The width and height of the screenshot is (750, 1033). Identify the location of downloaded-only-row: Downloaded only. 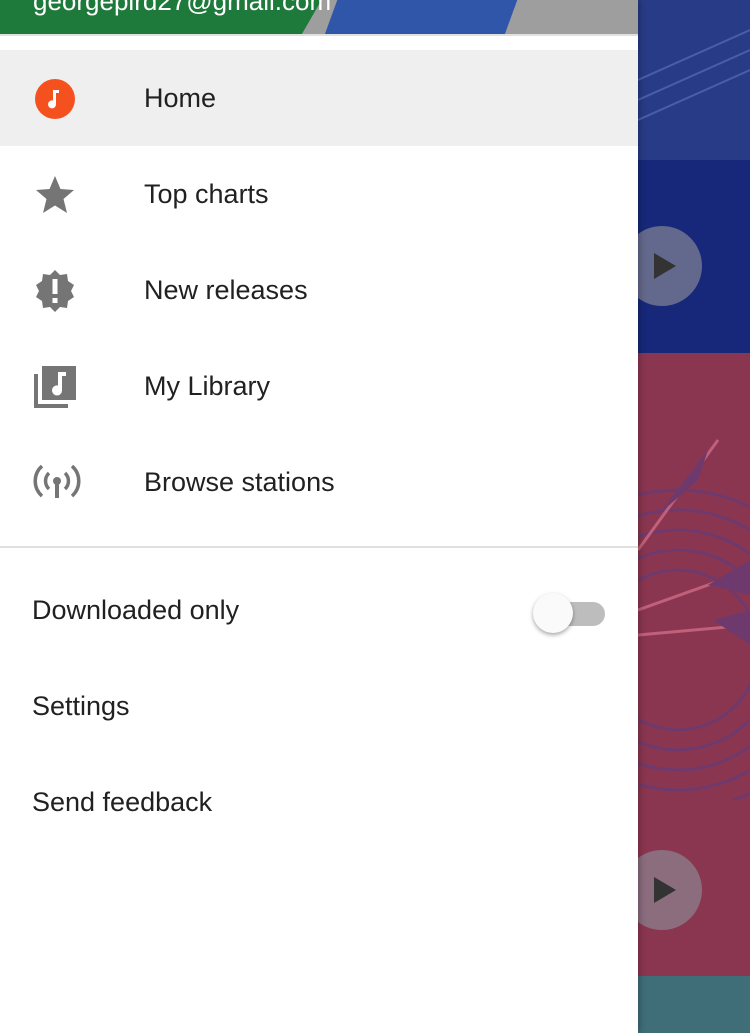
(319, 610).